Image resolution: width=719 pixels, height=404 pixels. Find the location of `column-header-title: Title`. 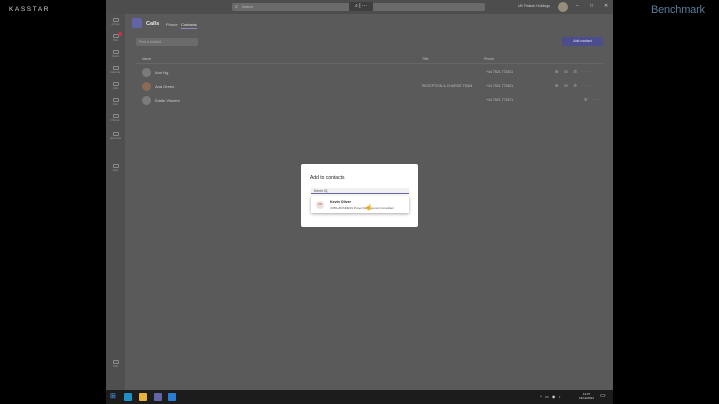

column-header-title: Title is located at coordinates (425, 59).